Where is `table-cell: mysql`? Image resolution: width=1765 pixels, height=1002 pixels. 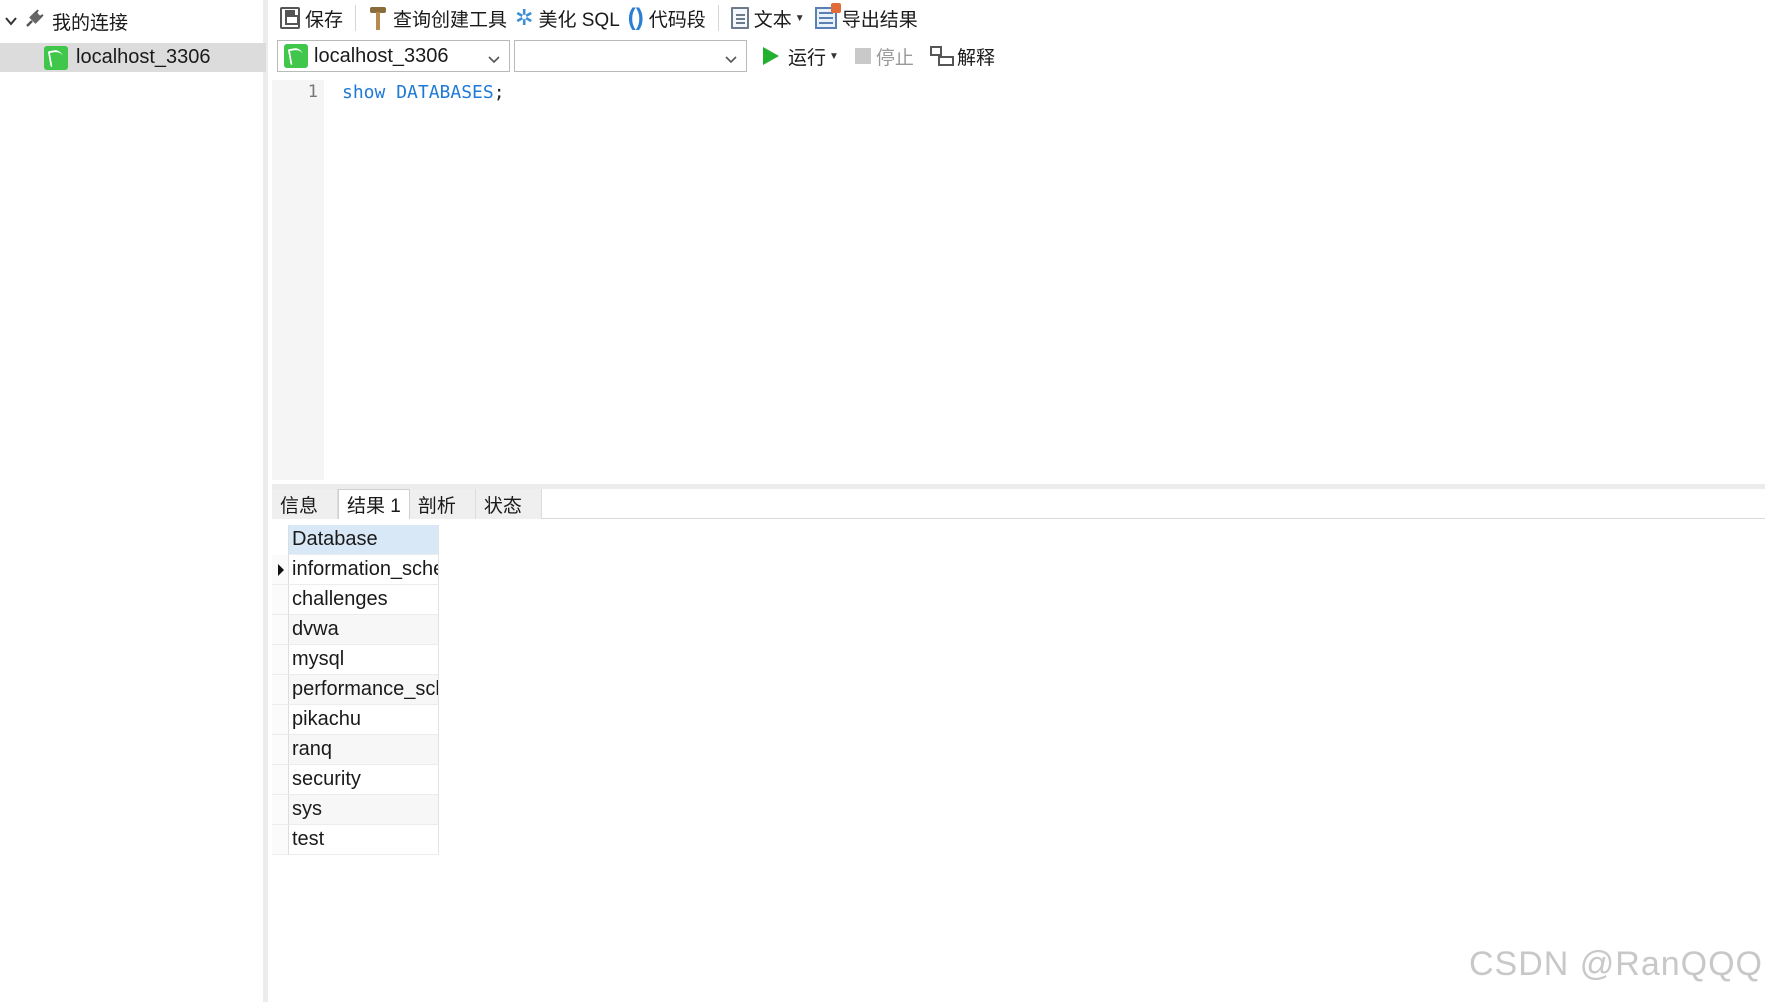 table-cell: mysql is located at coordinates (364, 660).